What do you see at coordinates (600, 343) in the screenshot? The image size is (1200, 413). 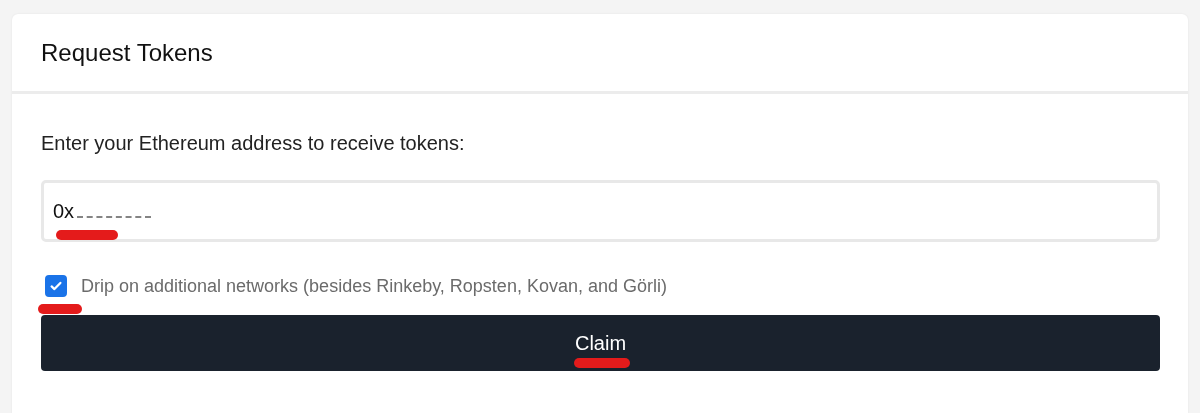 I see `claim-button: Claim` at bounding box center [600, 343].